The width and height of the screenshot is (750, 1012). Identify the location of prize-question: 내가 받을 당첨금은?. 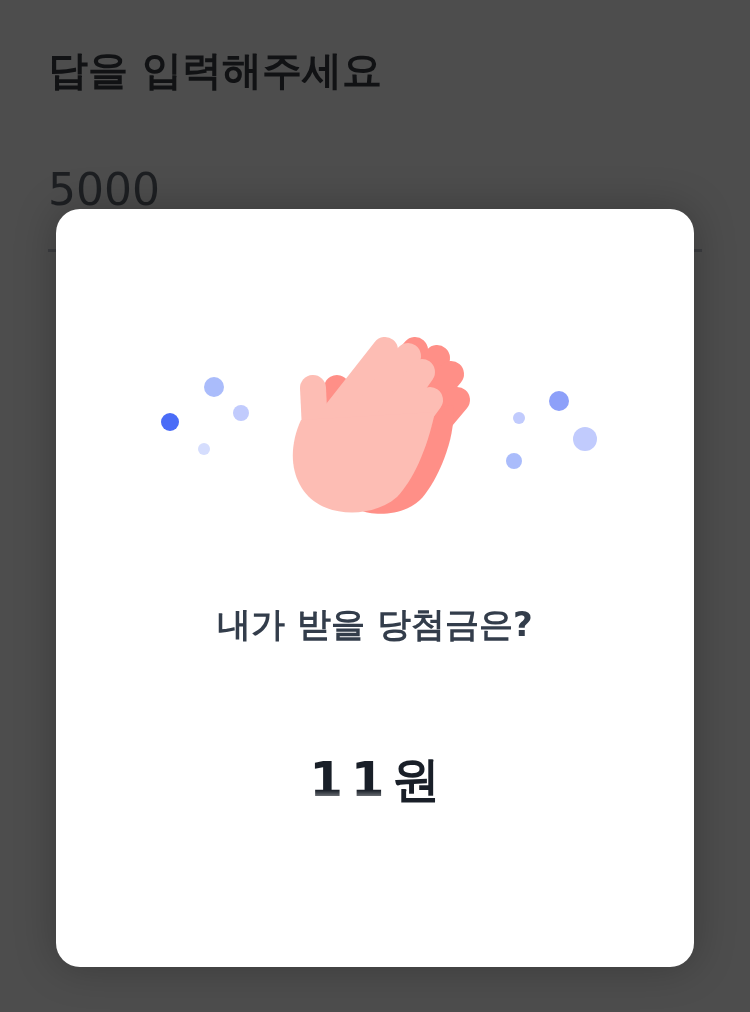
(375, 624).